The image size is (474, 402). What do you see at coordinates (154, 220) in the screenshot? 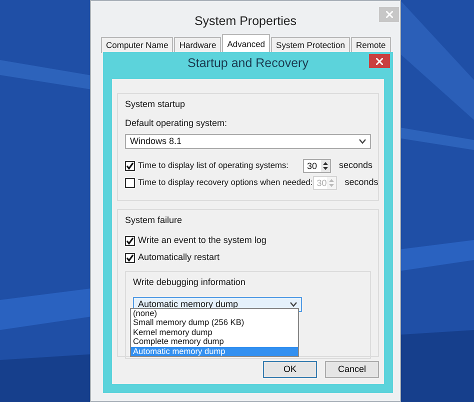
I see `group-heading: System failure` at bounding box center [154, 220].